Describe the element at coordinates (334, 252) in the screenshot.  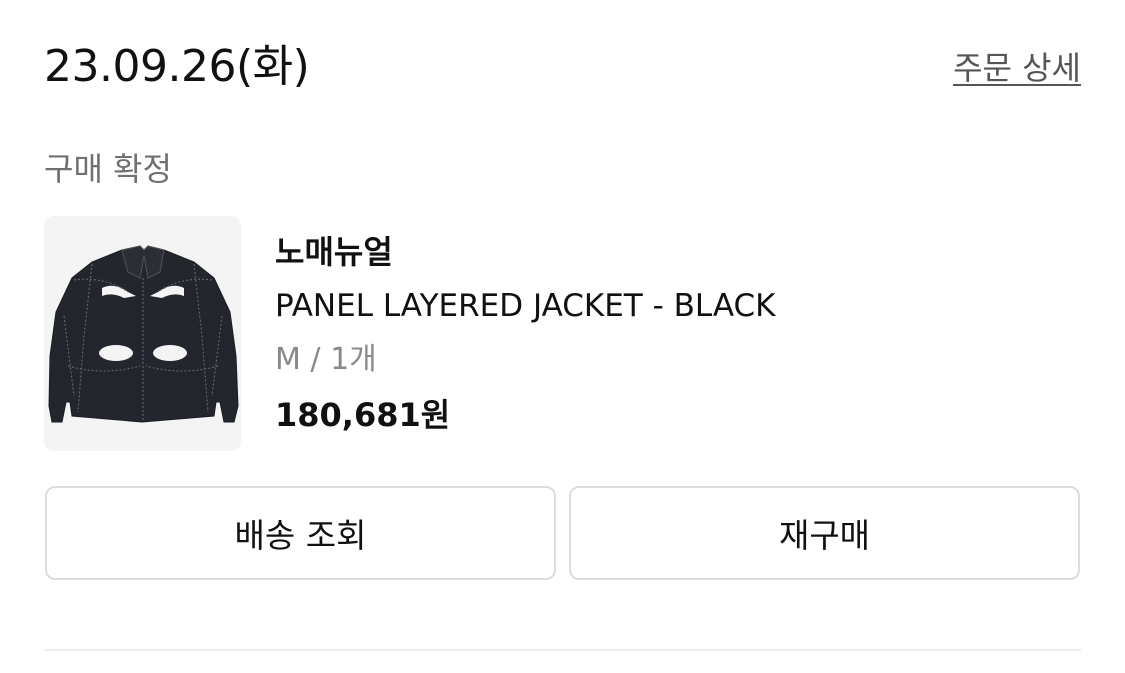
I see `product-brand: 노매뉴얼` at that location.